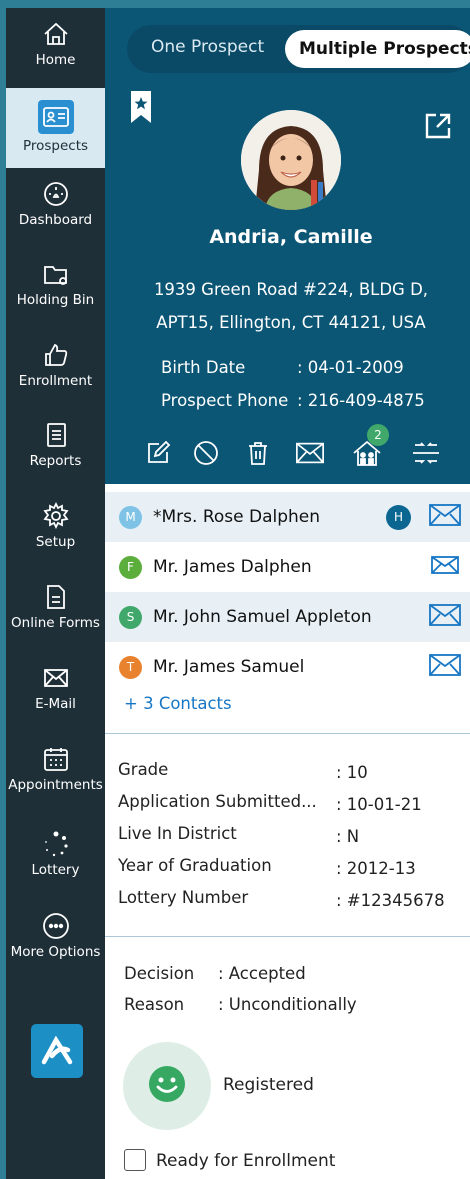  Describe the element at coordinates (215, 973) in the screenshot. I see `decision-row: Decision : Accepted` at that location.